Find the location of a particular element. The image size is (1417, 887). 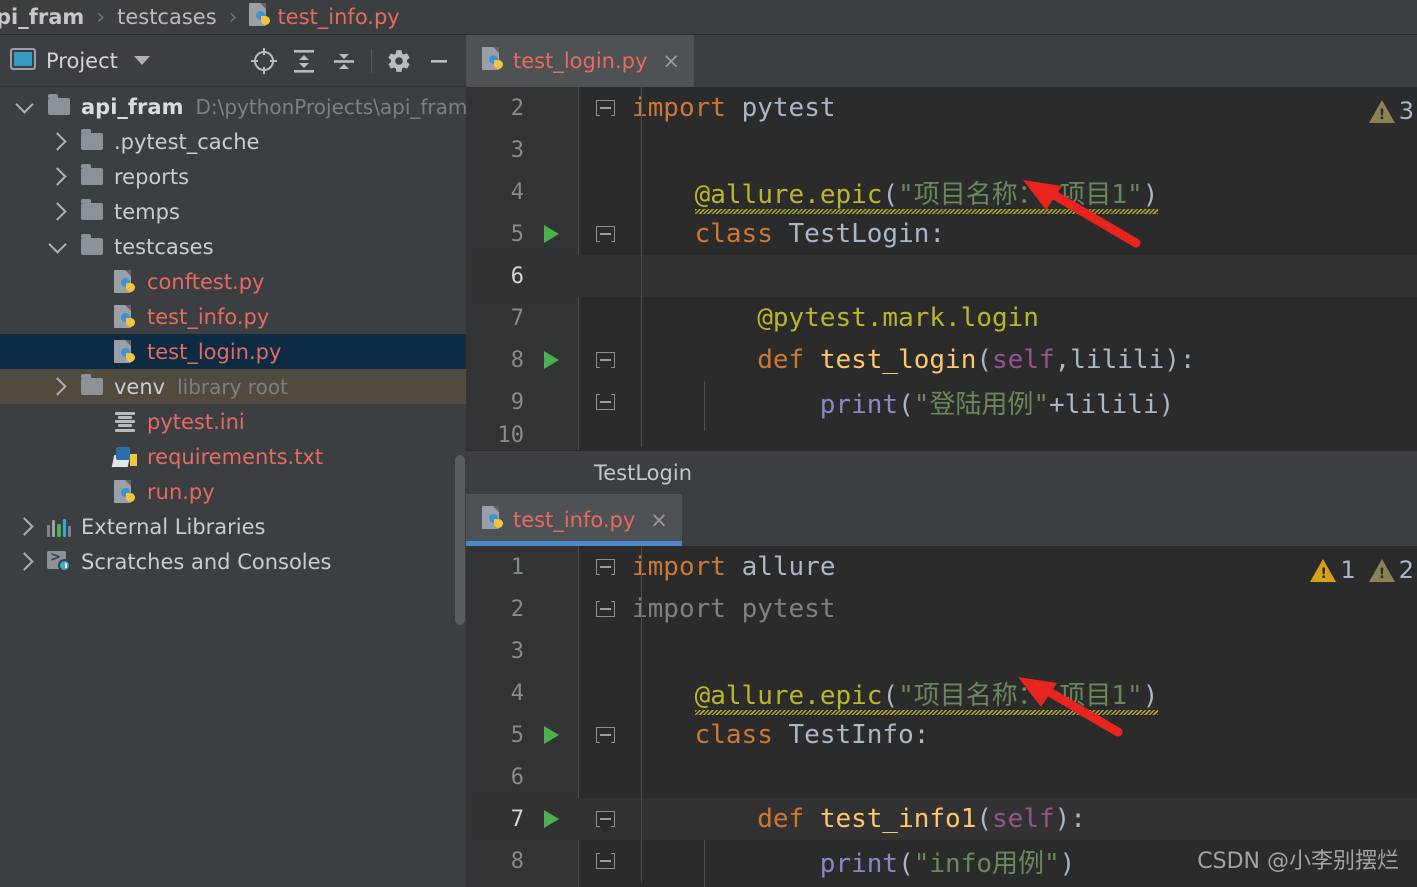

code-line: 9 print("登陆用例"+lilili) is located at coordinates (941, 402).